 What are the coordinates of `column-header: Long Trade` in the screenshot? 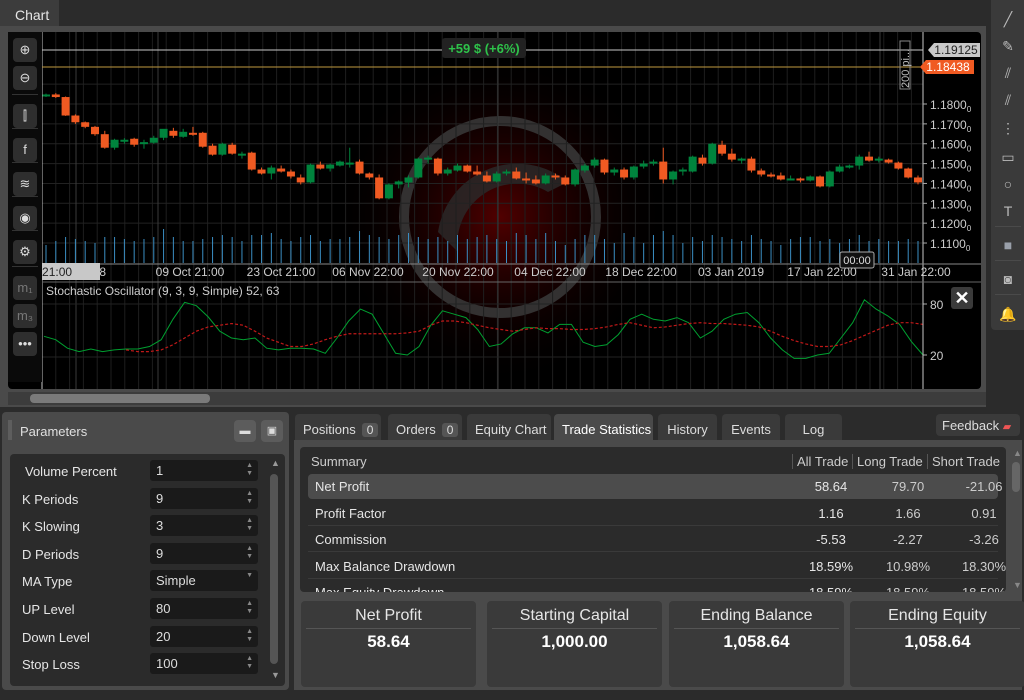 It's located at (889, 461).